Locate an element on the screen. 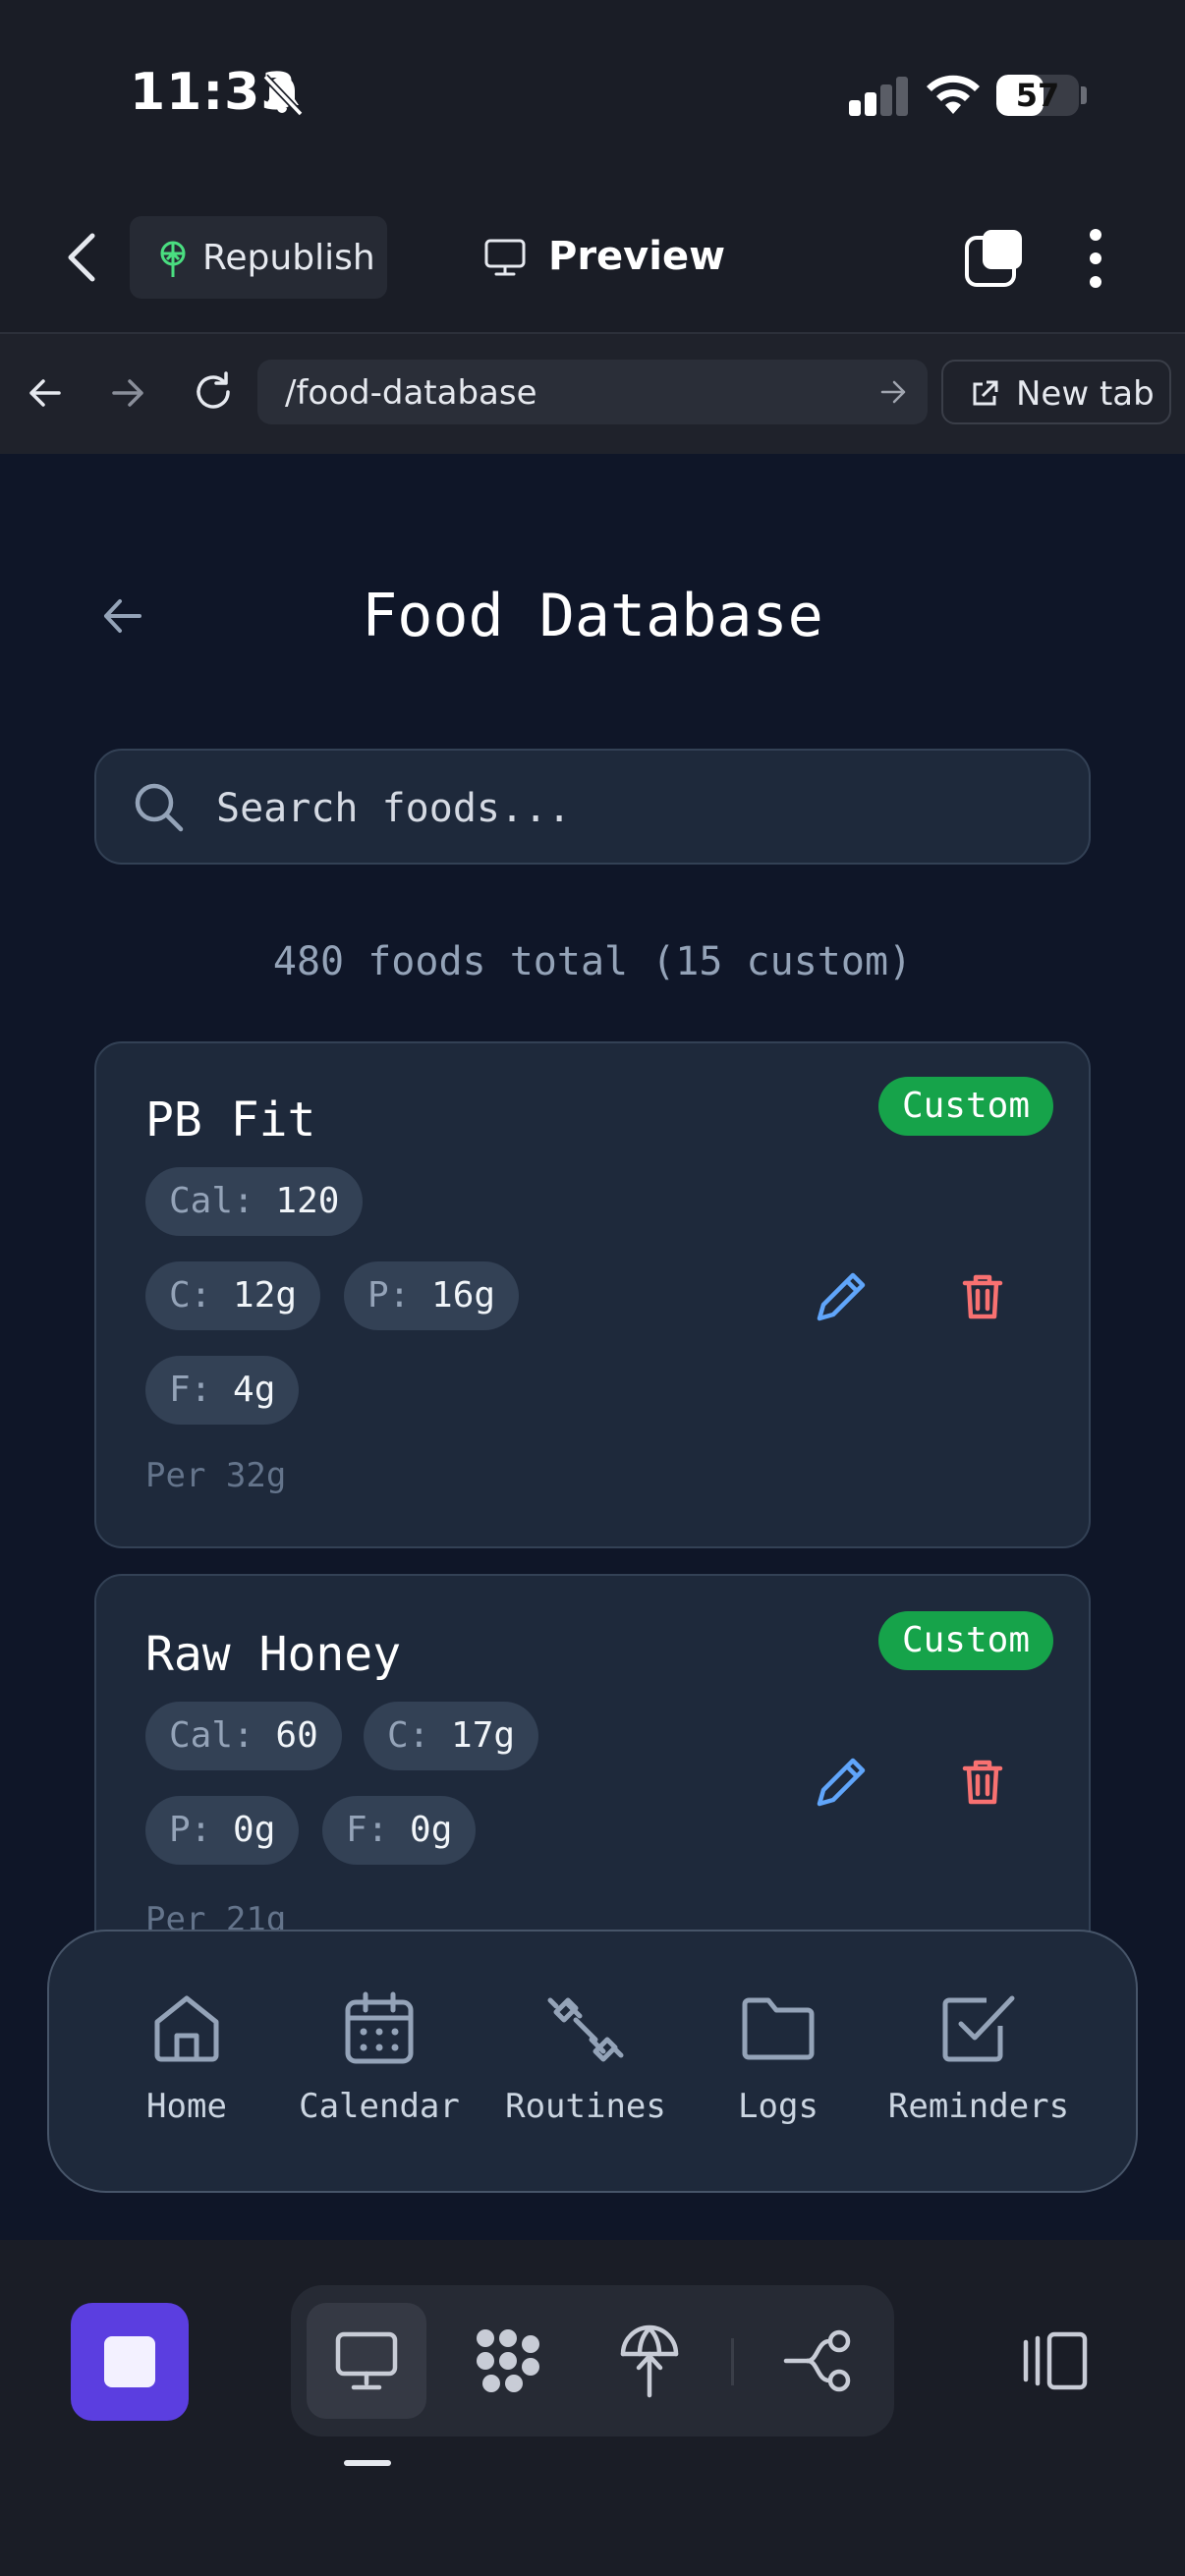  battery-indicator: 57 is located at coordinates (1038, 95).